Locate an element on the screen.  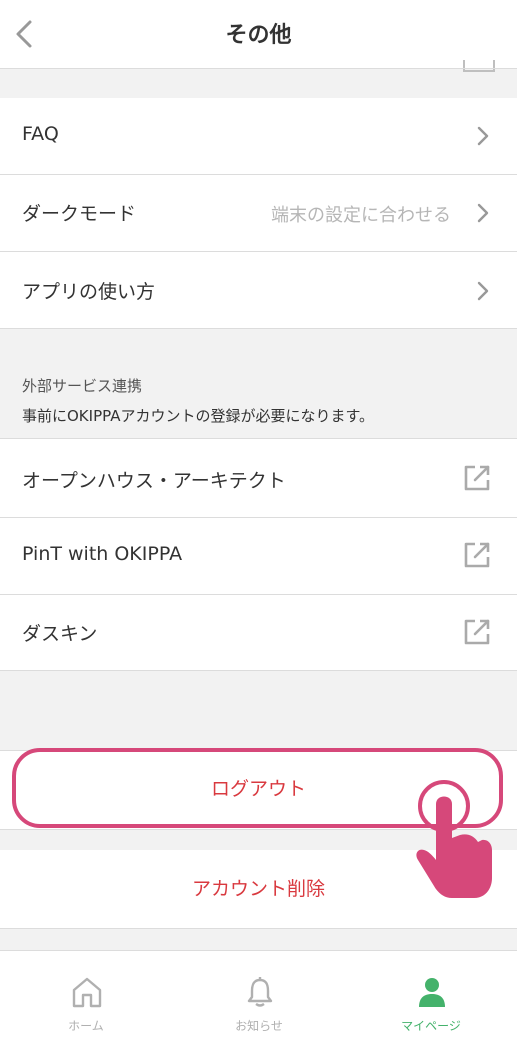
tab-notifications: お知らせ is located at coordinates (259, 1000).